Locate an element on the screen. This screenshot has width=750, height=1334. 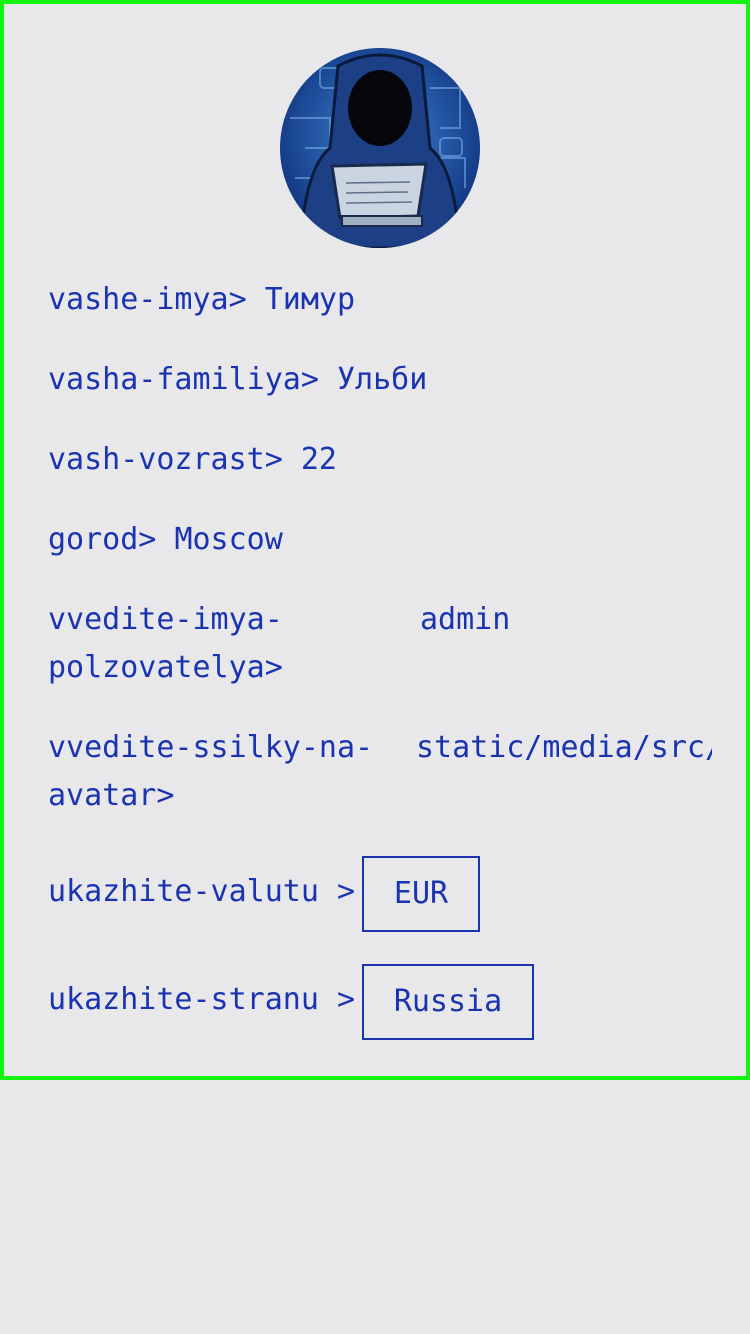
age-label: vash-vozrast> is located at coordinates (165, 459).